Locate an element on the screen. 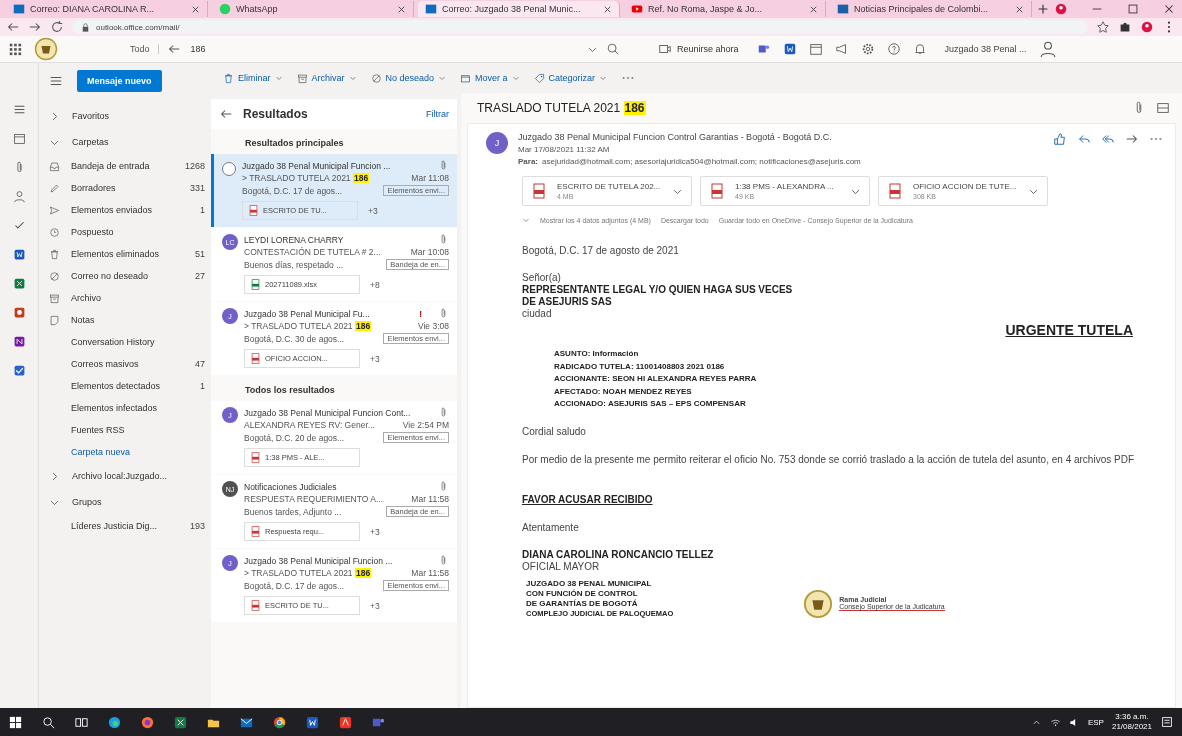 This screenshot has height=736, width=1182. folder-section-header: Grupos is located at coordinates (127, 502).